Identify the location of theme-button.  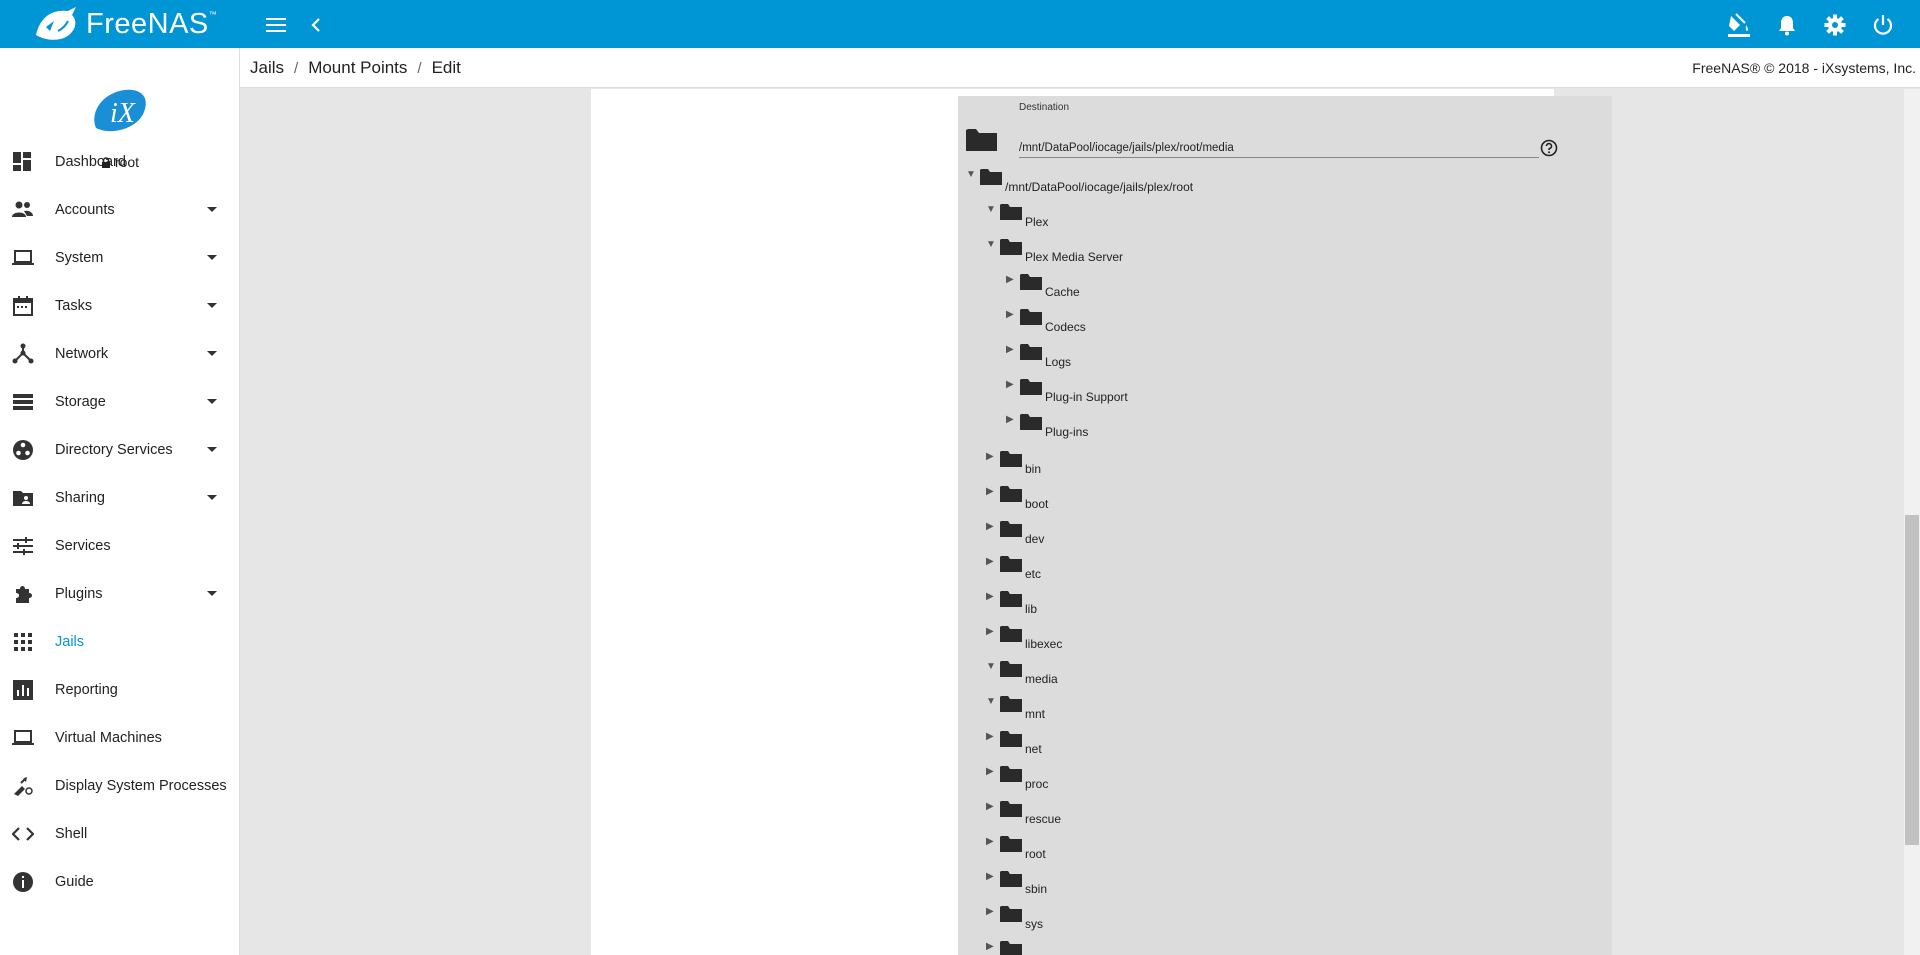
(1739, 25).